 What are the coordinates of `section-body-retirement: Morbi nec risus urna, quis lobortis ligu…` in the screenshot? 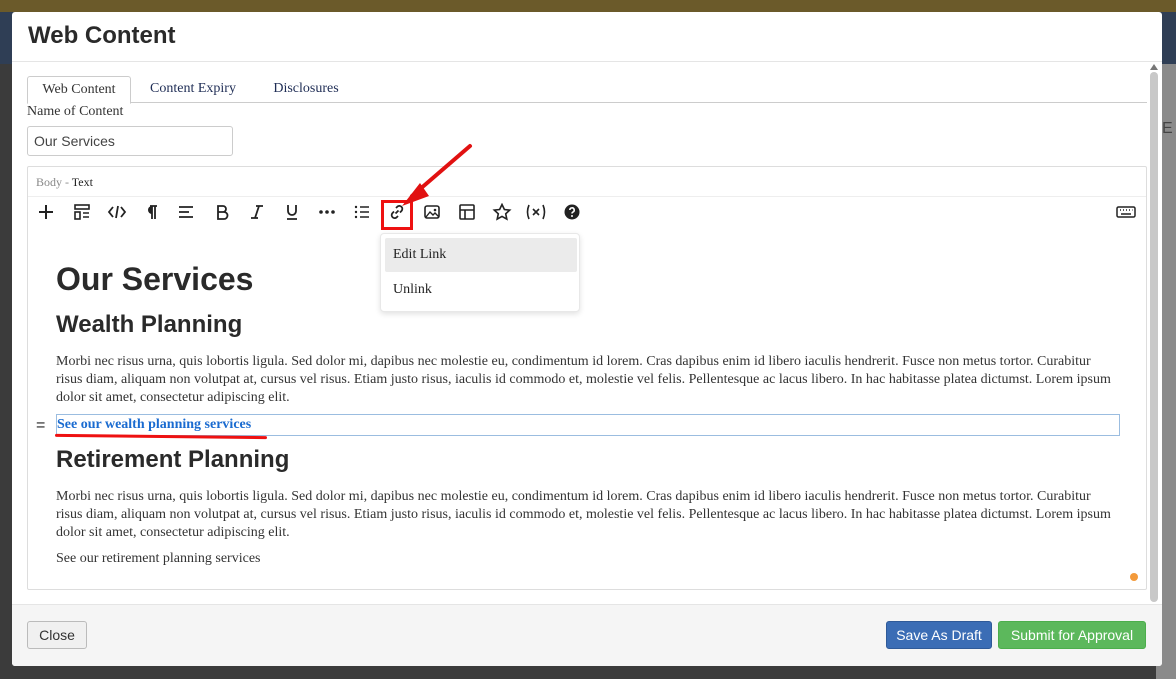 It's located at (586, 515).